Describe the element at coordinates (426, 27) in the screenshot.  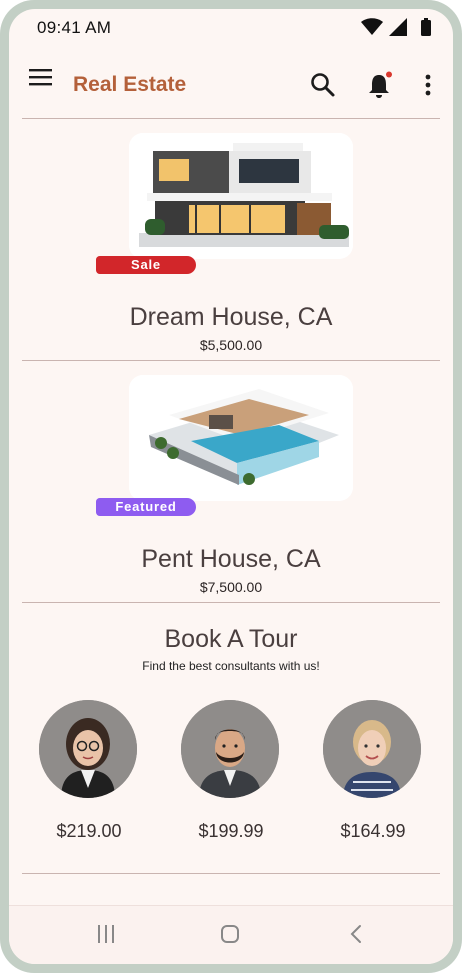
I see `battery-icon` at that location.